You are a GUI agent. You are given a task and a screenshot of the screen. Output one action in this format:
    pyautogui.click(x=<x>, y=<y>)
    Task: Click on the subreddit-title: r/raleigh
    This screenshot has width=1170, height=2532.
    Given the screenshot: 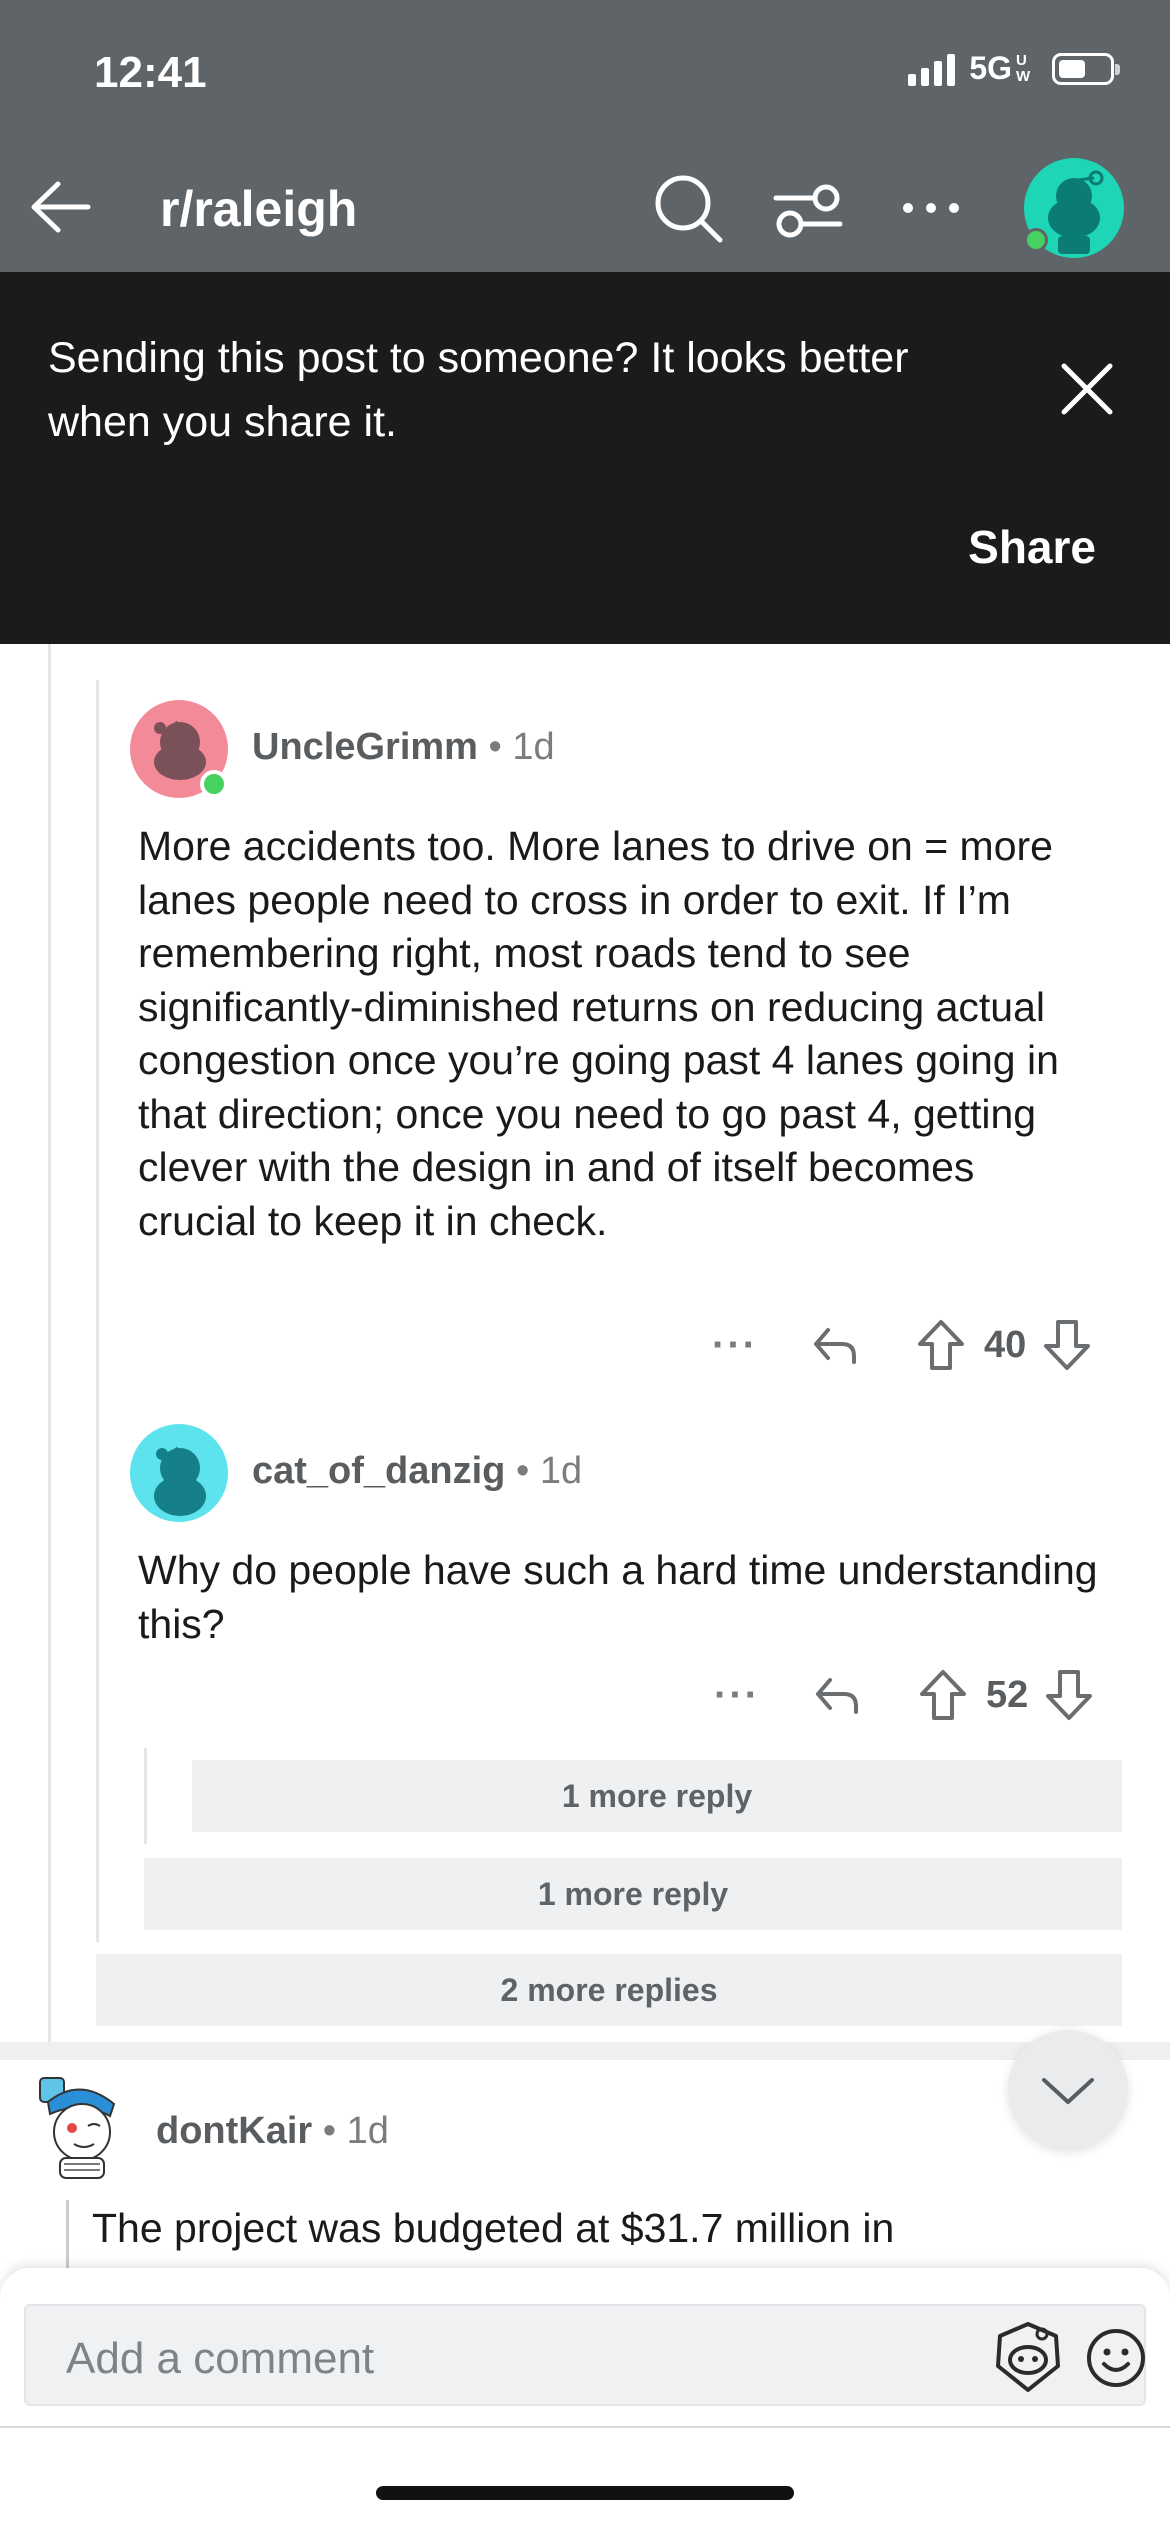 What is the action you would take?
    pyautogui.click(x=258, y=209)
    